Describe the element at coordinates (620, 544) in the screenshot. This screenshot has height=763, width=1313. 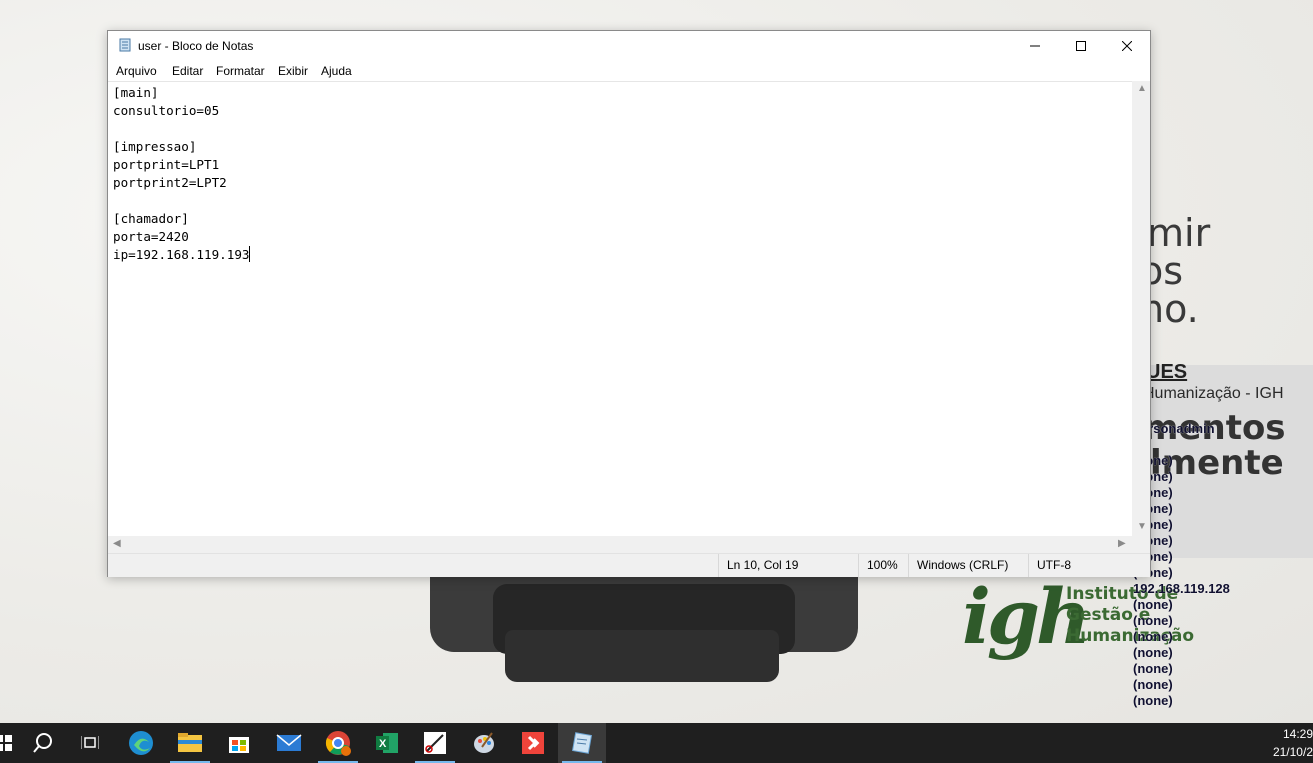
I see `horizontal-scrollbar: ◀ ▶` at that location.